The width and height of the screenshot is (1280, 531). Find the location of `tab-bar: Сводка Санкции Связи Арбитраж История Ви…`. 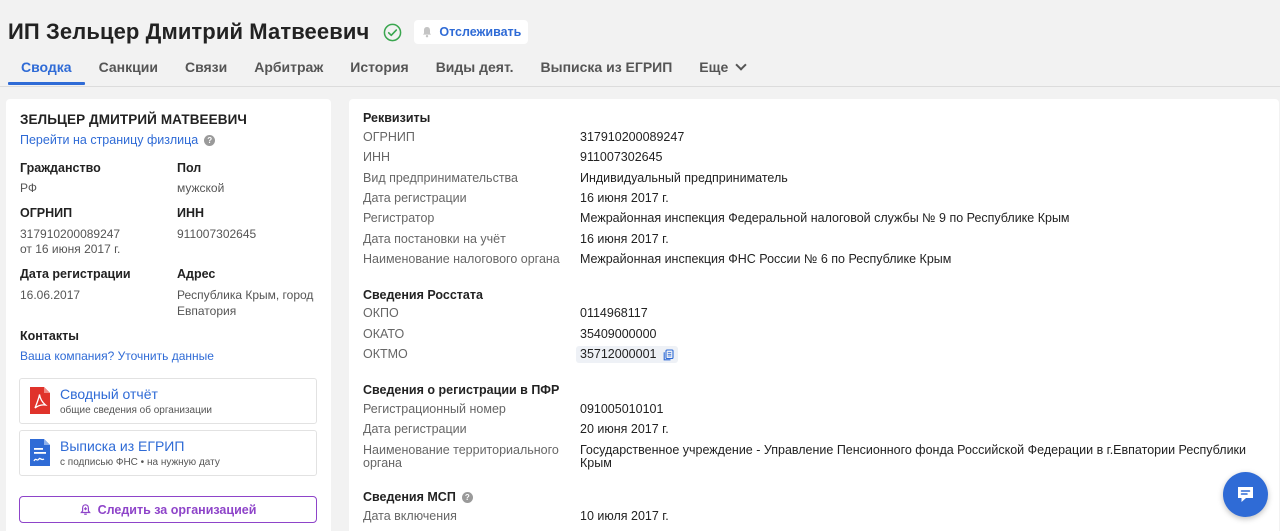

tab-bar: Сводка Санкции Связи Арбитраж История Ви… is located at coordinates (644, 69).